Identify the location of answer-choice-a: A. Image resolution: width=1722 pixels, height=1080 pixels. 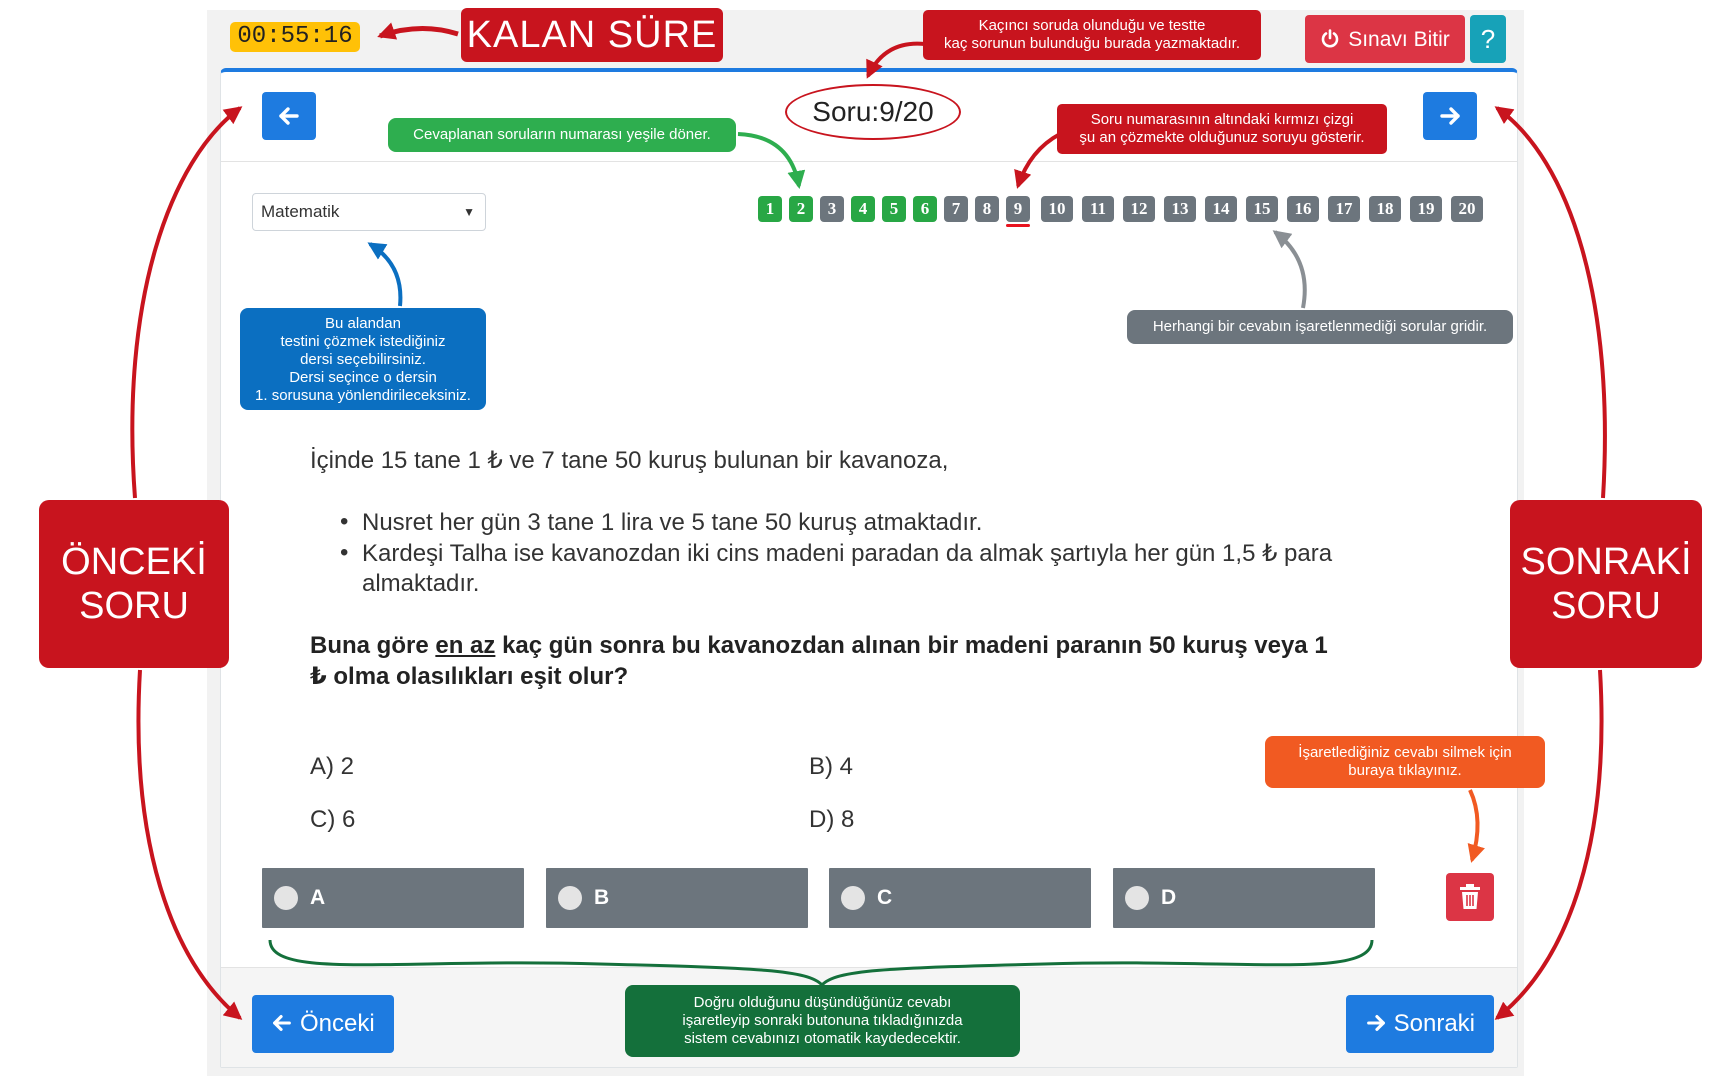
(393, 898).